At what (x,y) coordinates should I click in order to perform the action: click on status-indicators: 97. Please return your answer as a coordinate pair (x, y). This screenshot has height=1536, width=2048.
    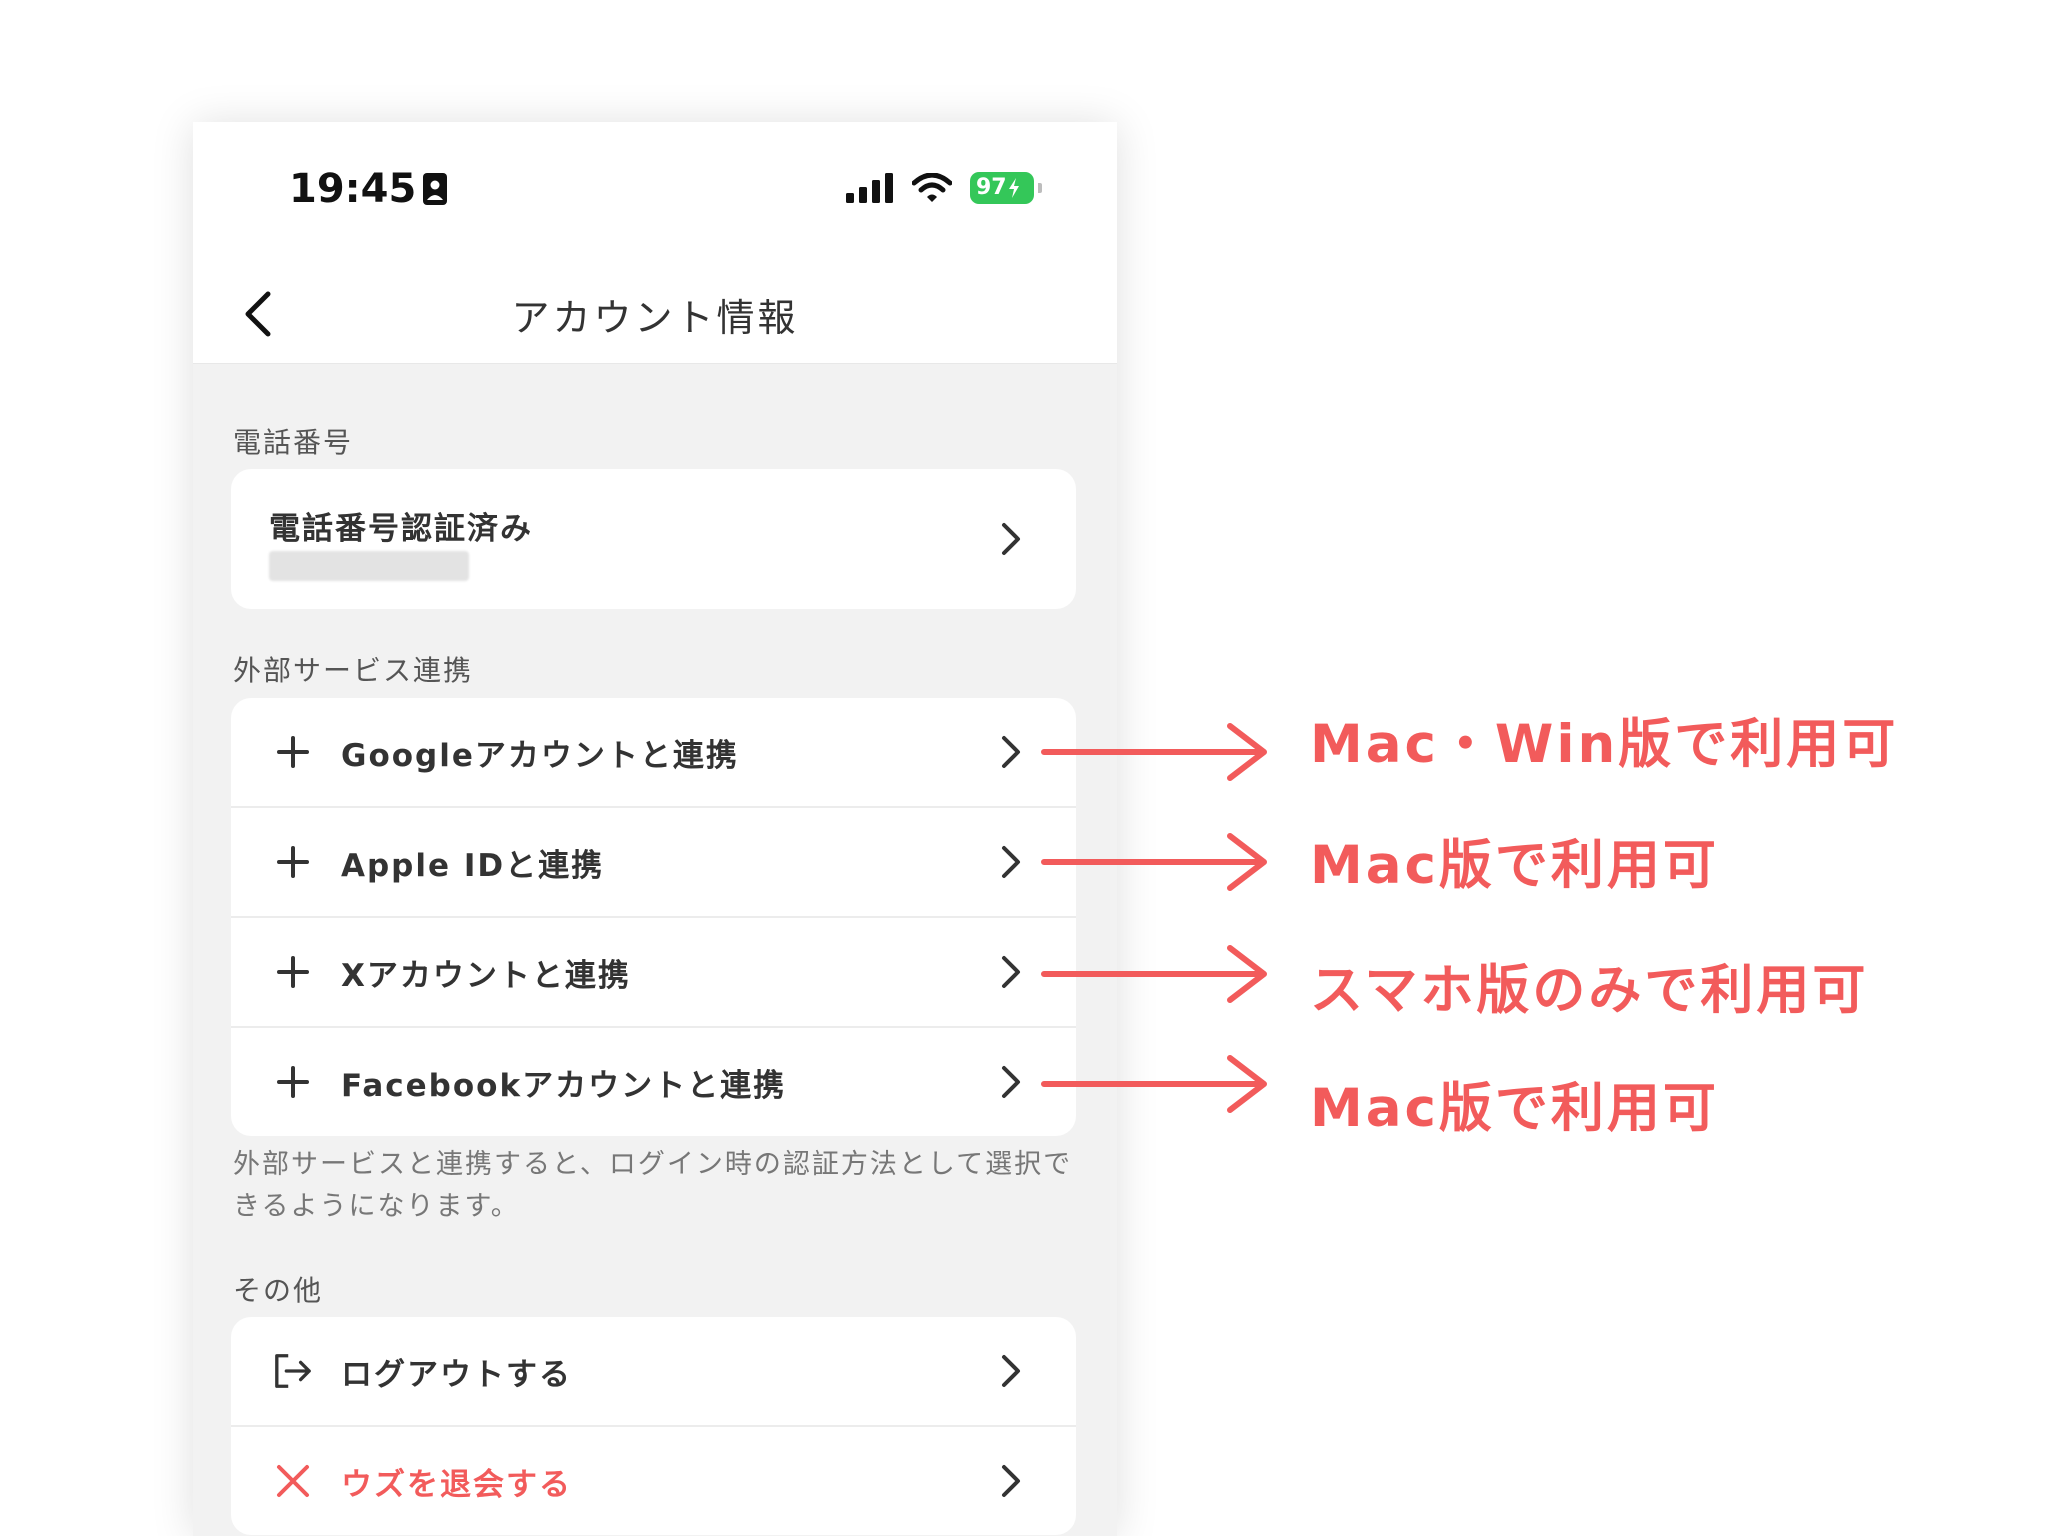
    Looking at the image, I should click on (944, 188).